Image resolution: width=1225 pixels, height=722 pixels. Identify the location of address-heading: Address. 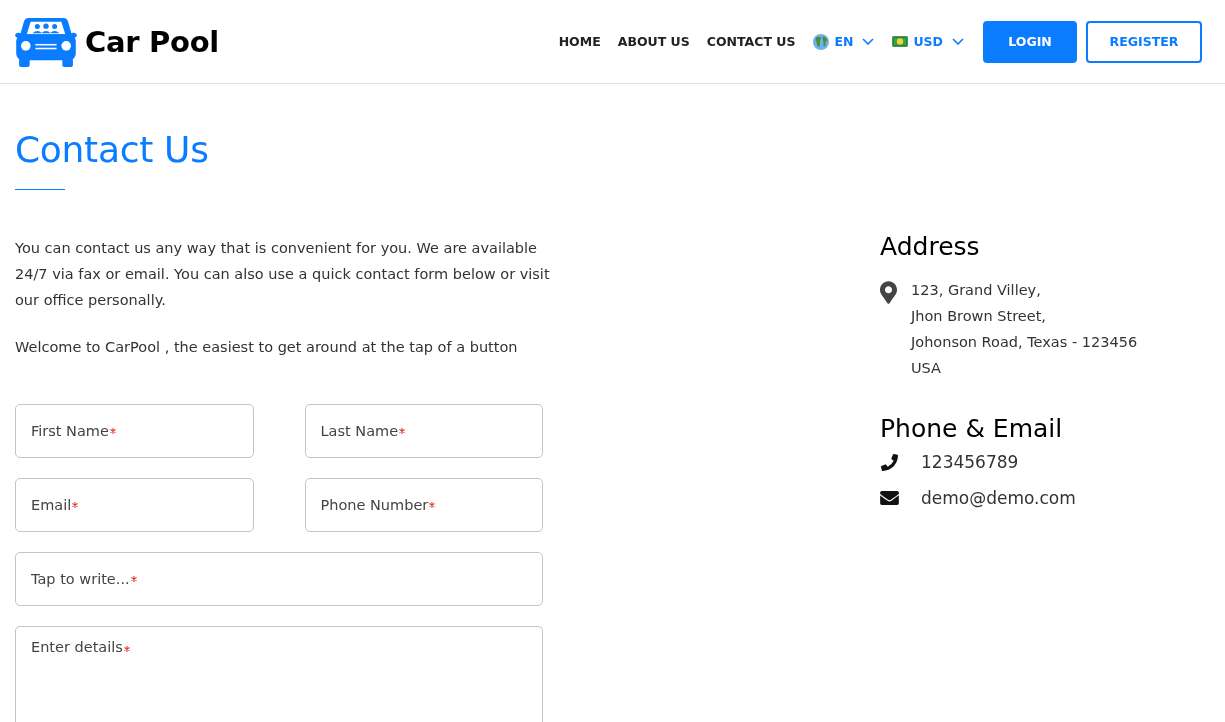
(930, 246).